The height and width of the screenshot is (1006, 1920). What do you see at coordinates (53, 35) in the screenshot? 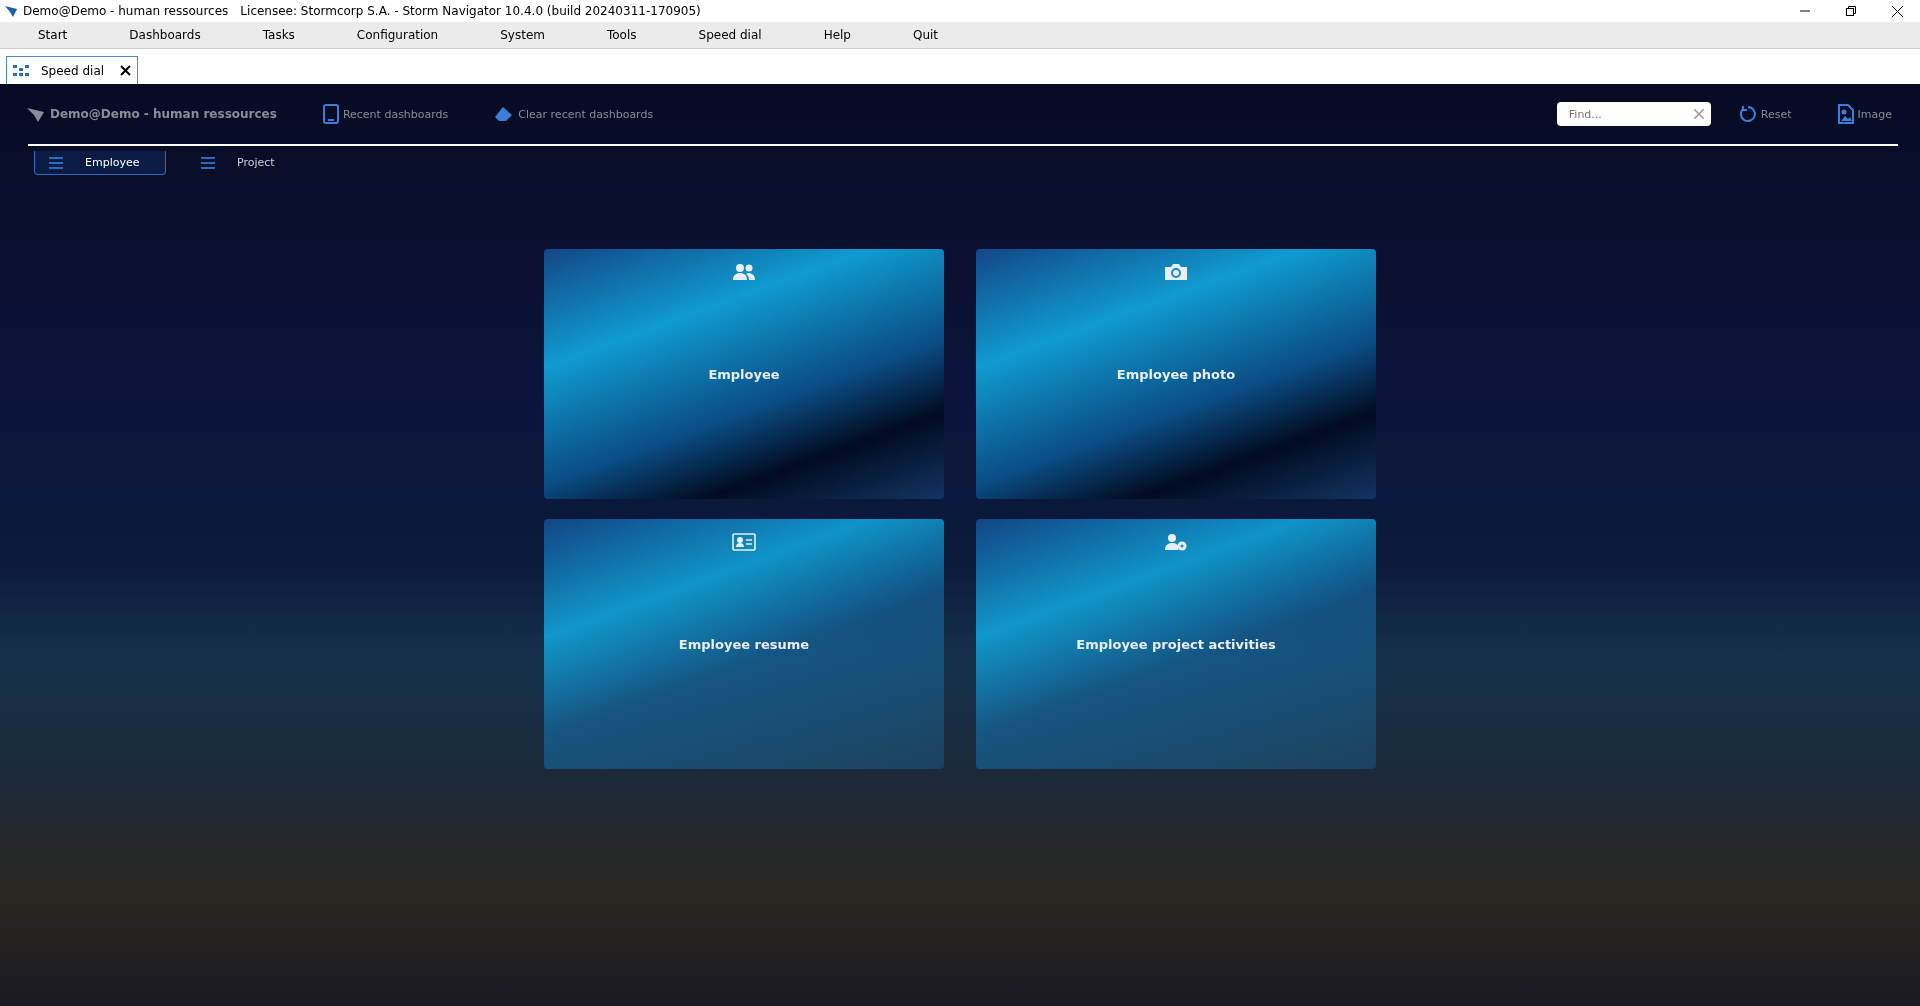
I see `menu-item: Start` at bounding box center [53, 35].